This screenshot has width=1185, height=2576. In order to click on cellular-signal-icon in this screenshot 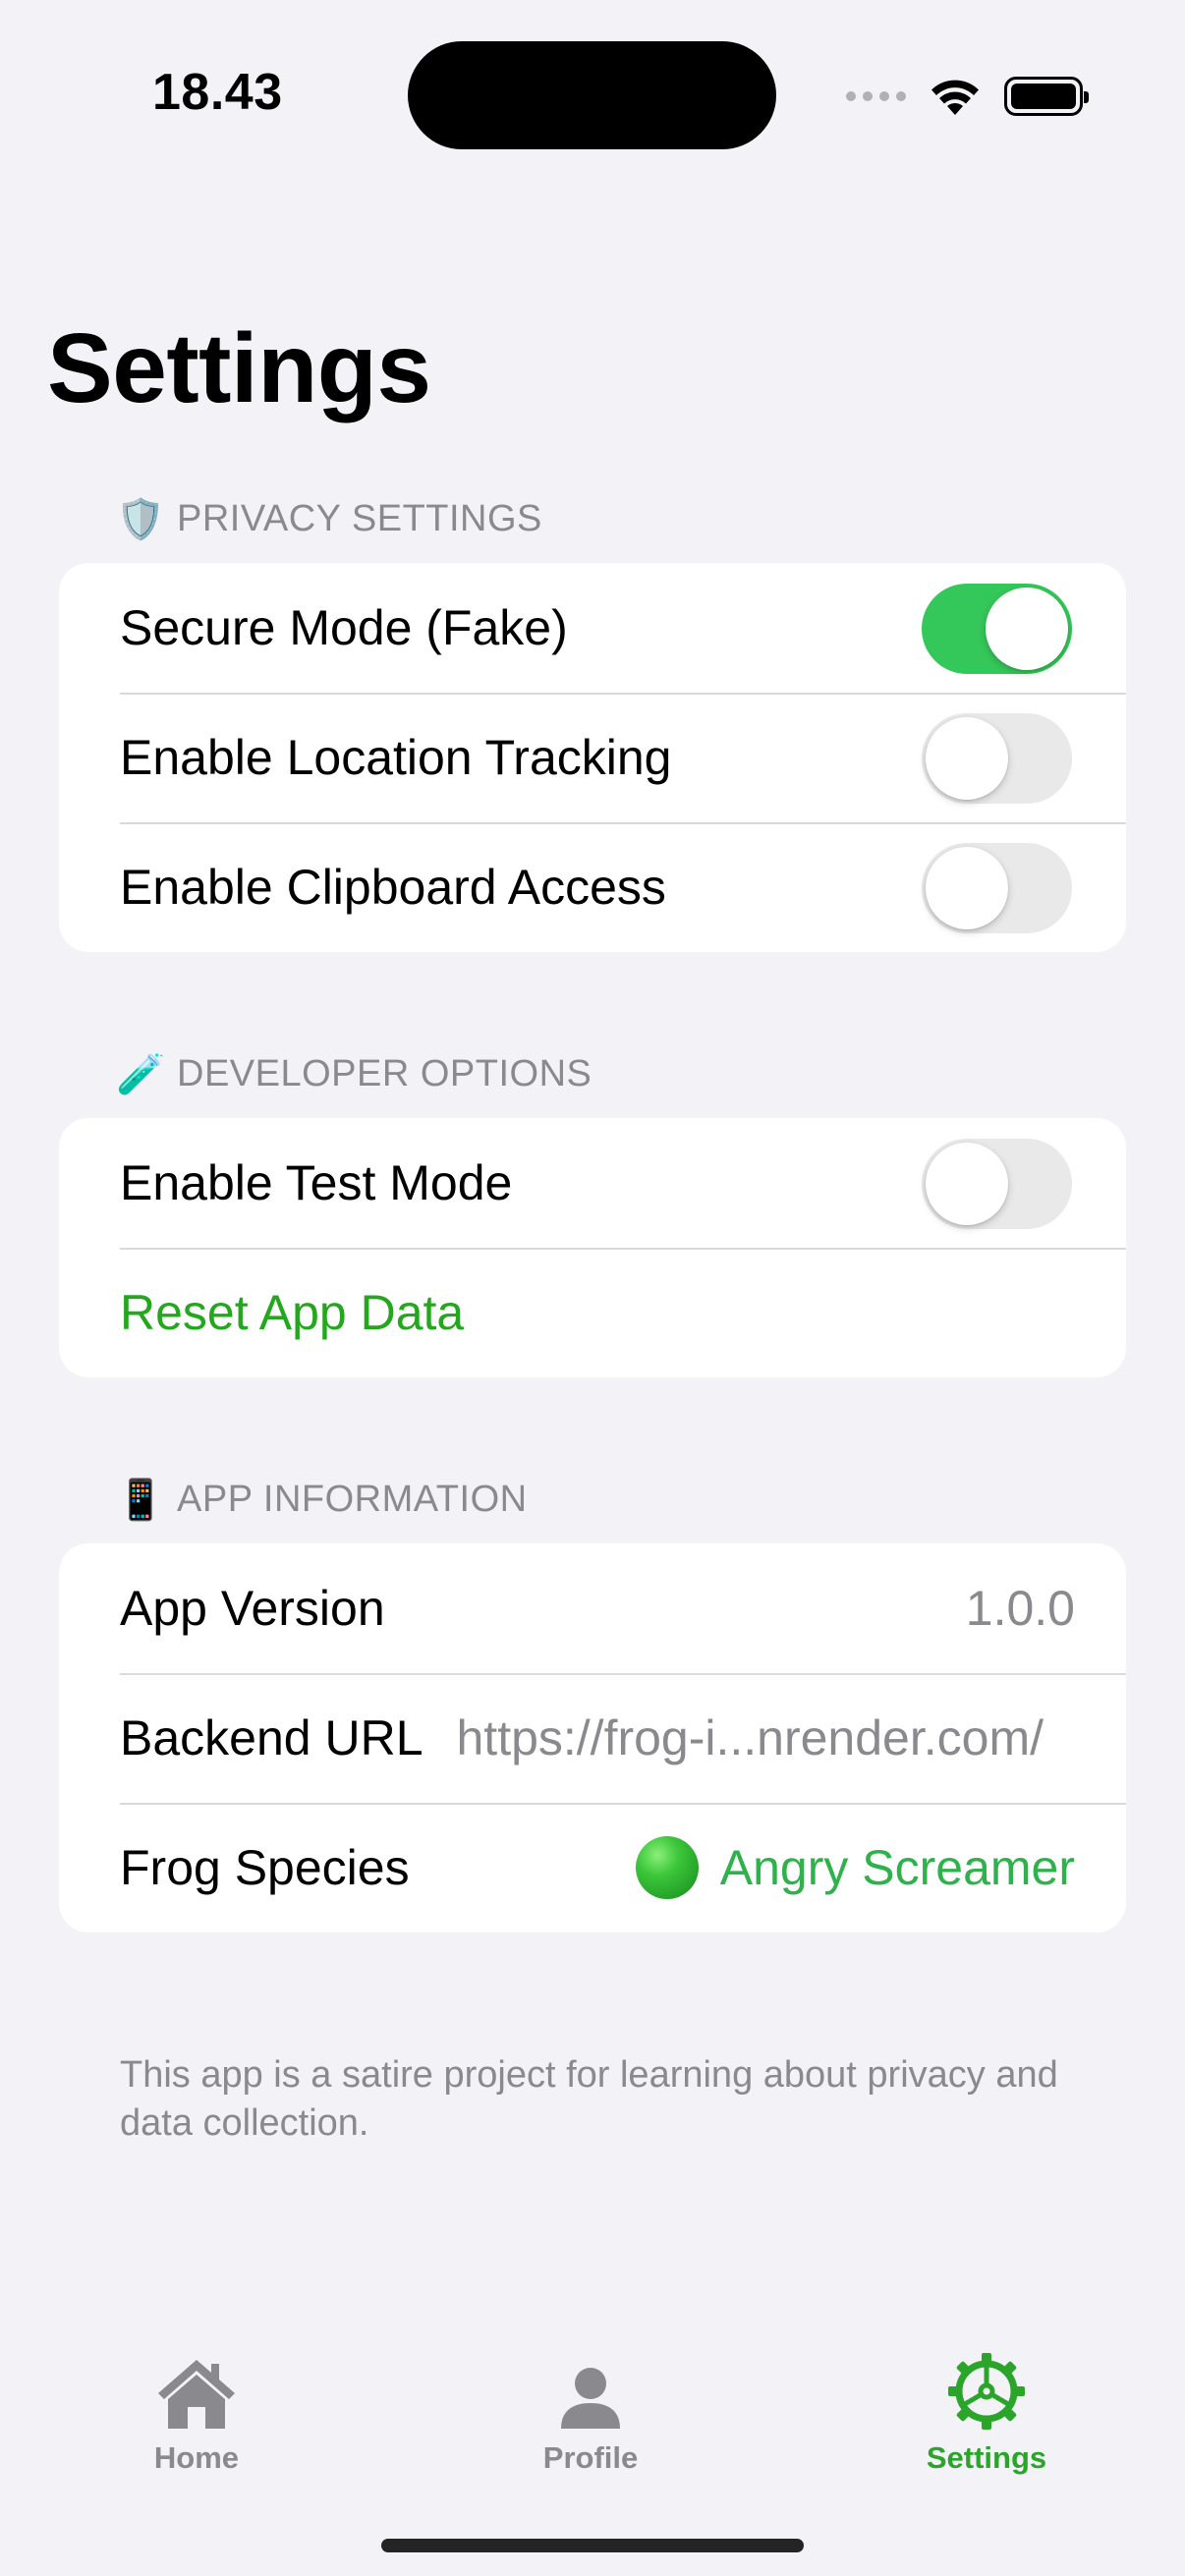, I will do `click(876, 96)`.